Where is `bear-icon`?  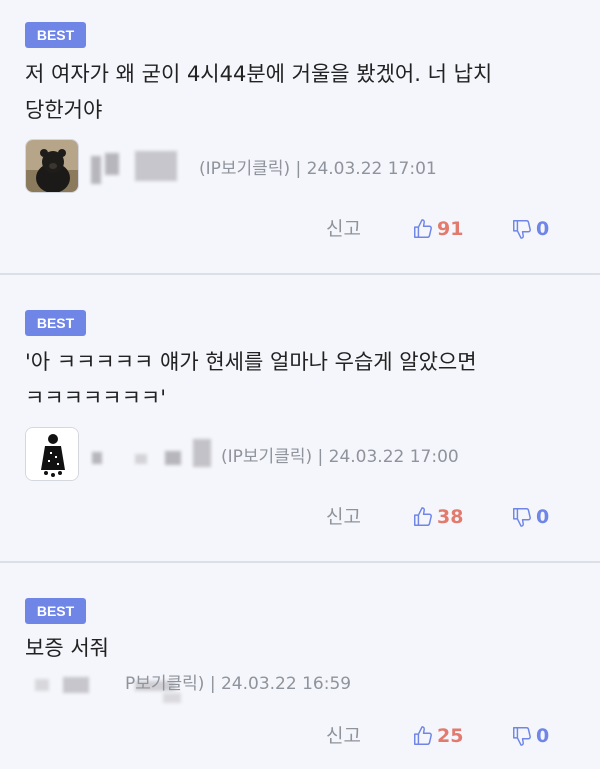 bear-icon is located at coordinates (52, 166).